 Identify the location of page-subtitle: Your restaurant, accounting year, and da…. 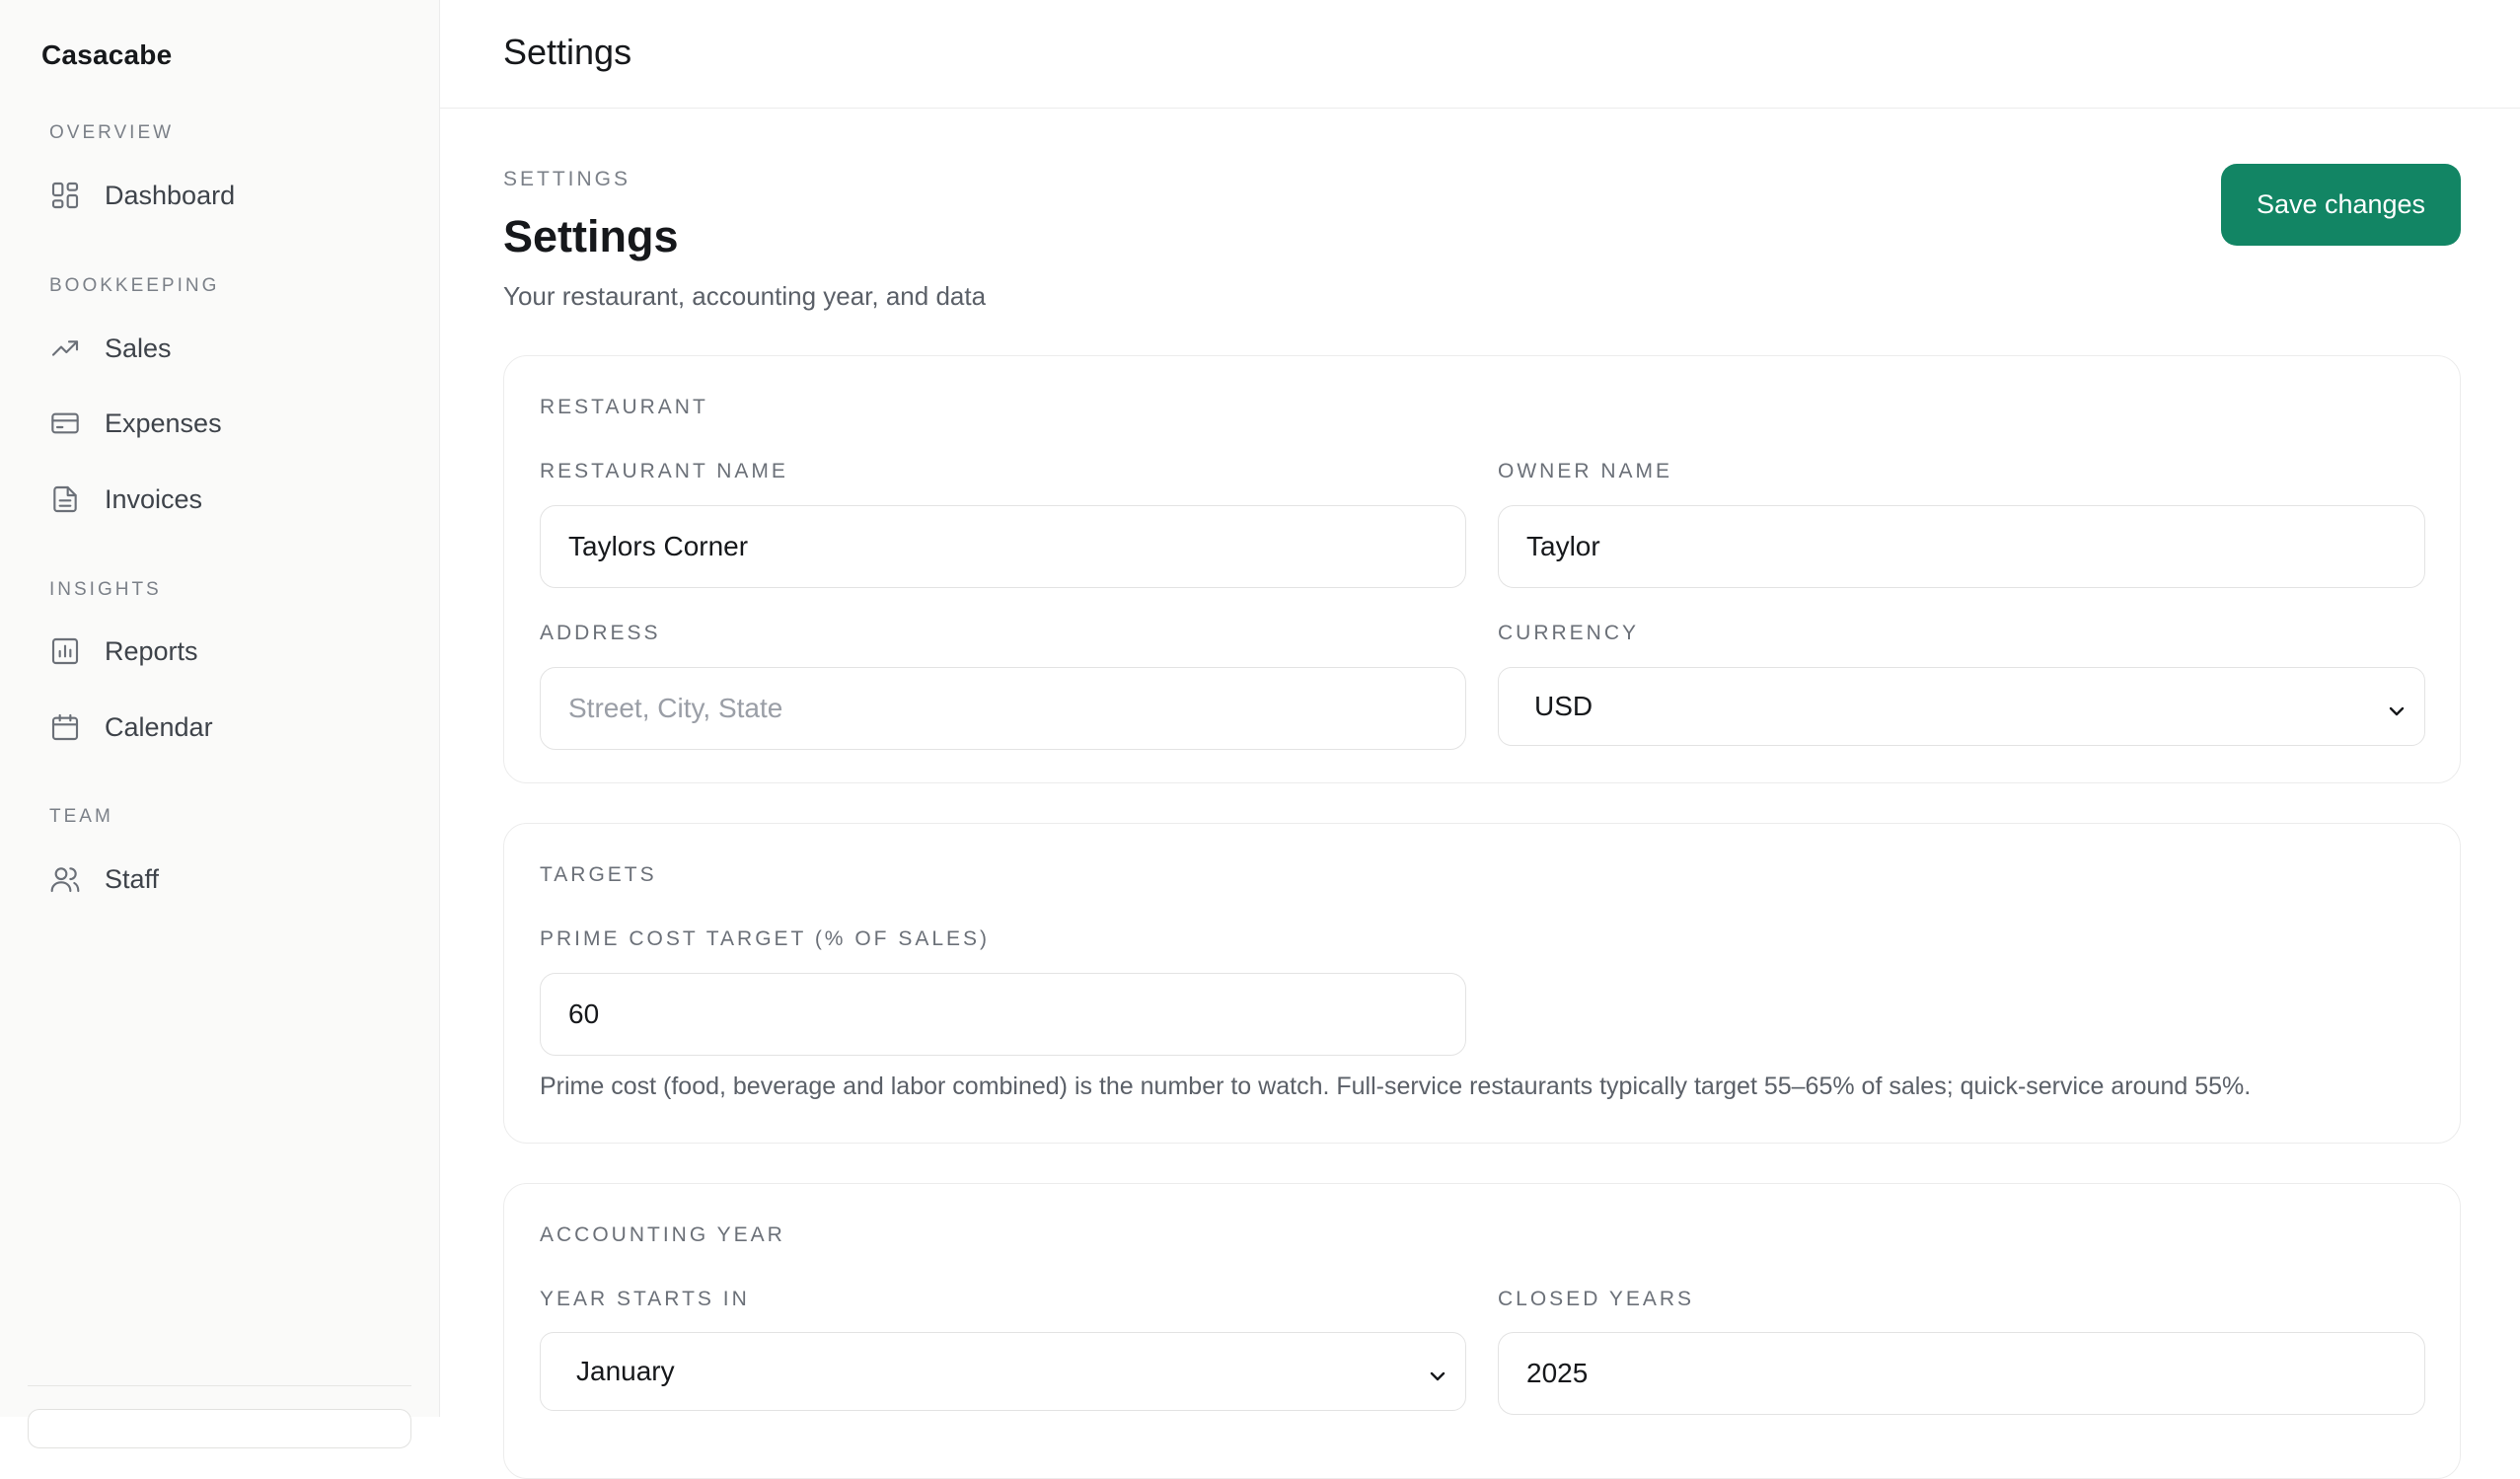
(745, 296).